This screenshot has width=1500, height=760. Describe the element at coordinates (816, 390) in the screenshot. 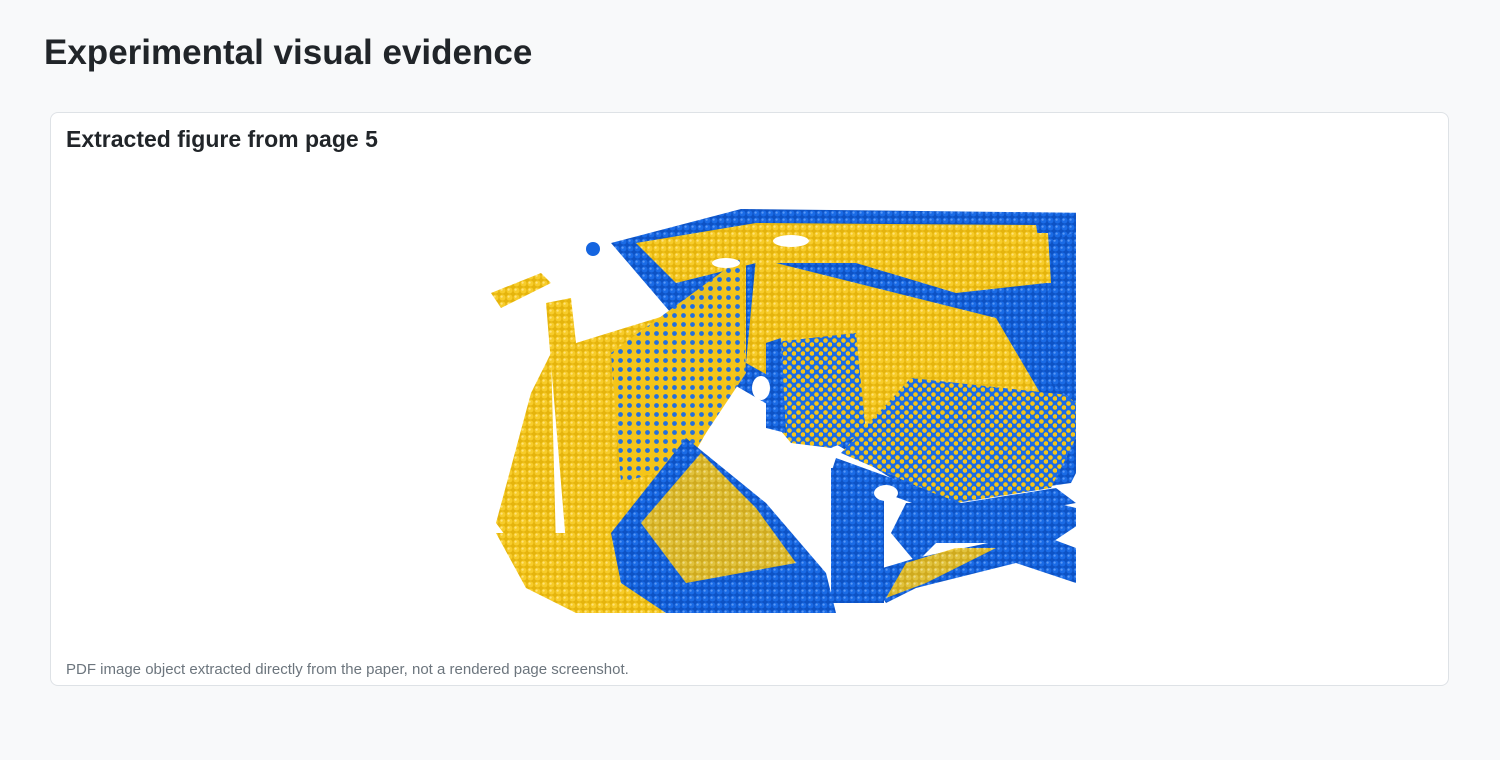

I see `chair-blue` at that location.